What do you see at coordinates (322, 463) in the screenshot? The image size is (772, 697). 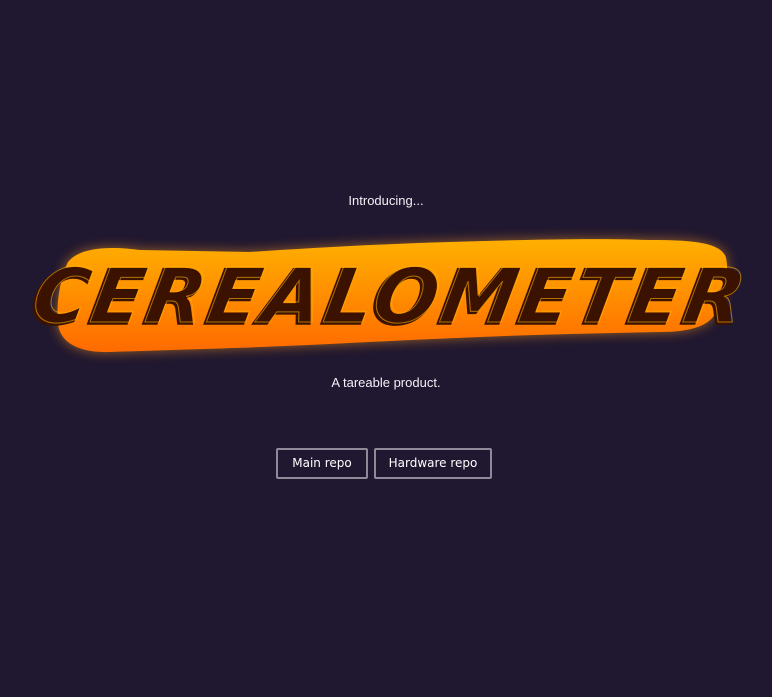 I see `main-repo-button: Main repo` at bounding box center [322, 463].